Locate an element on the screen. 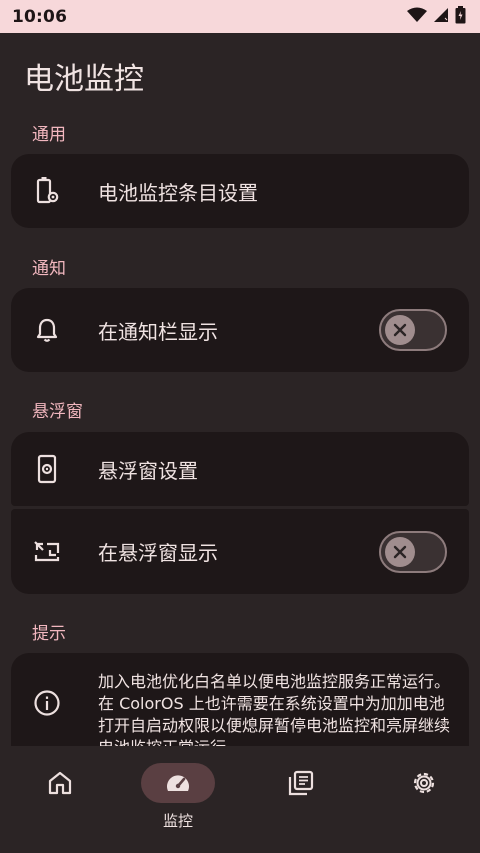  battery-settings-icon is located at coordinates (47, 191).